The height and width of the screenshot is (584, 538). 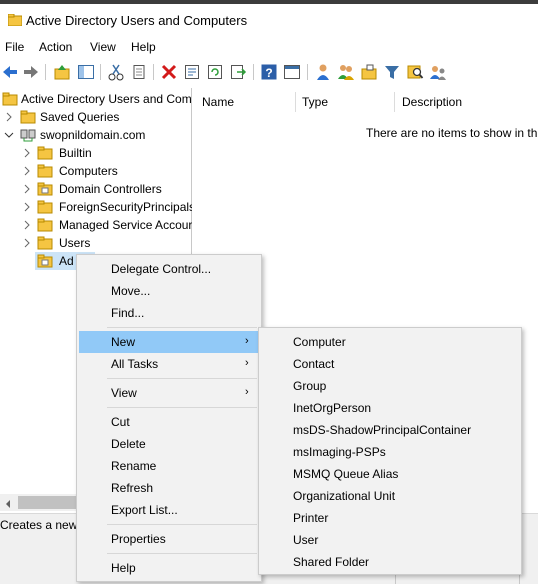 I want to click on submenu-item-user: User, so click(x=390, y=540).